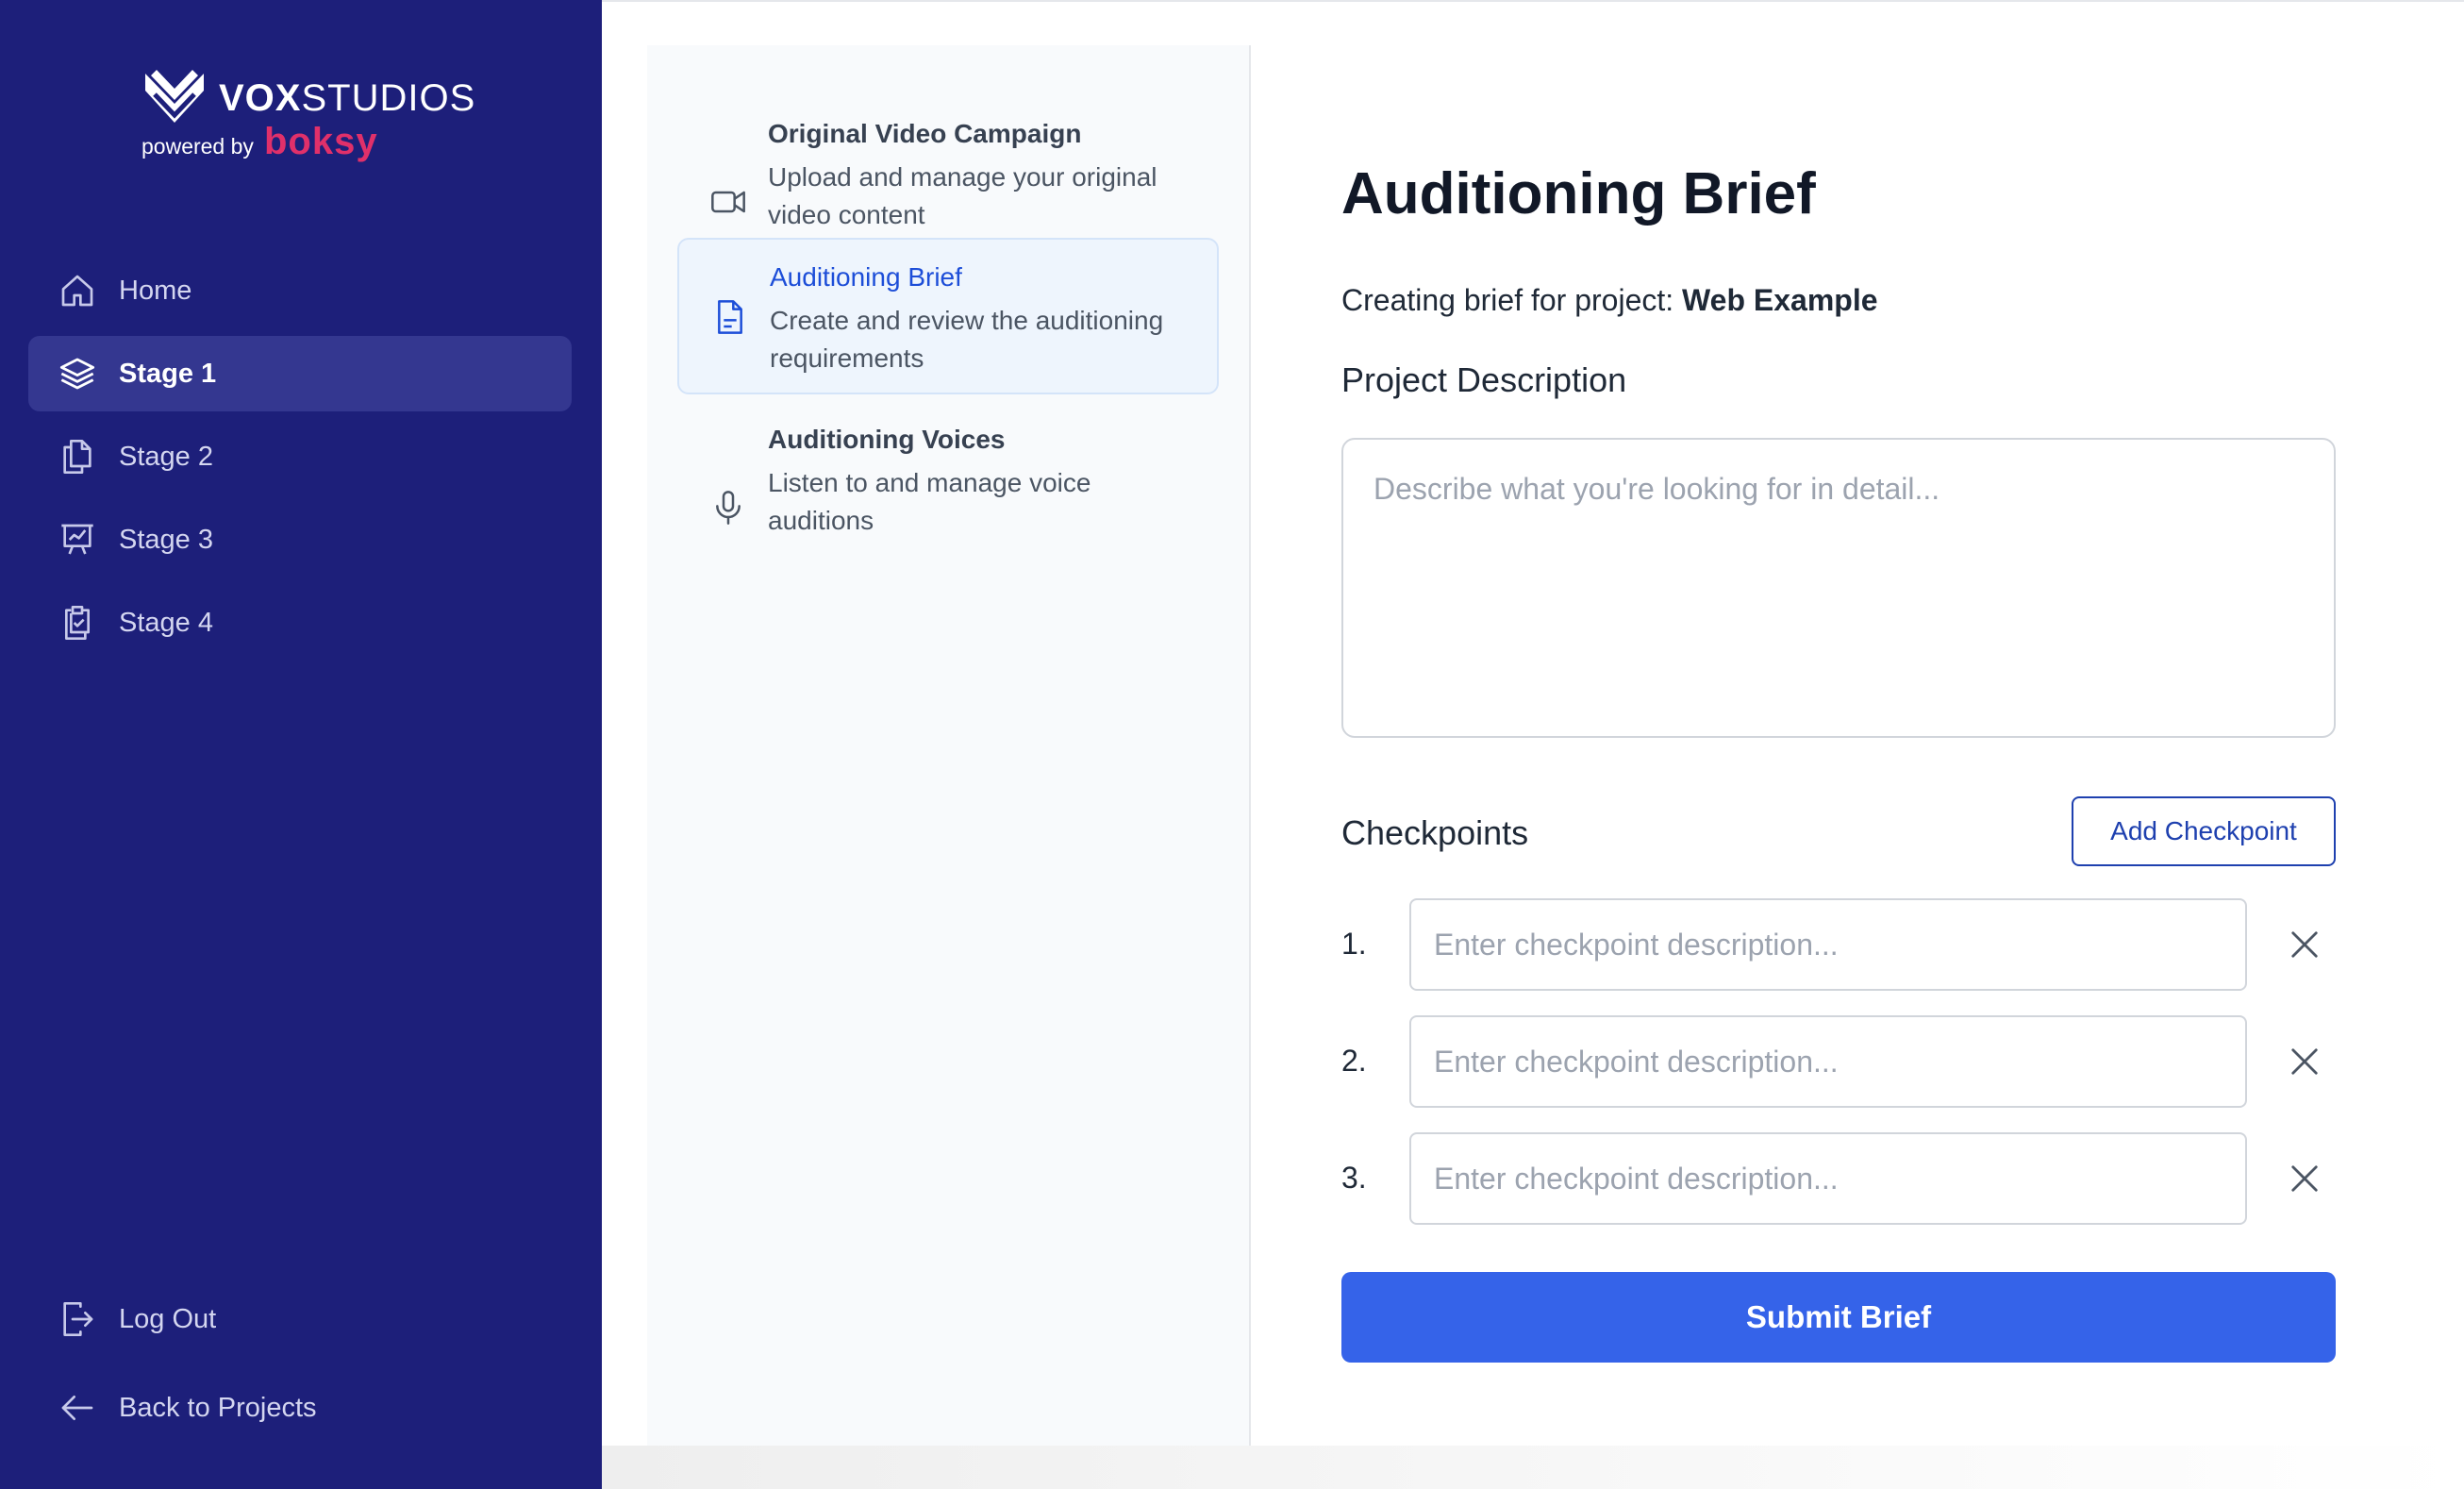 The image size is (2464, 1489). Describe the element at coordinates (78, 623) in the screenshot. I see `clipboard-check-icon` at that location.